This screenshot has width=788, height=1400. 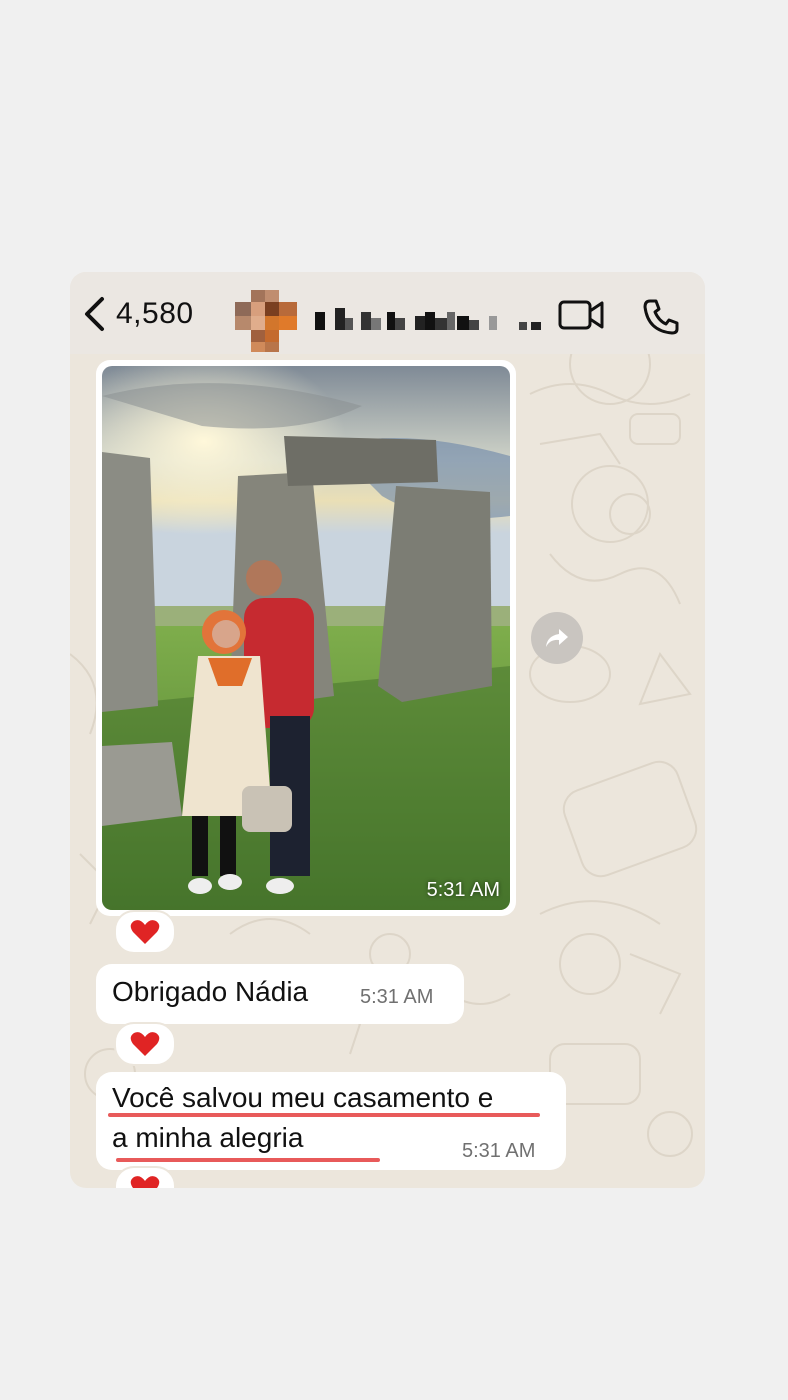 I want to click on message-text-line-1: Você salvou meu casamento e, so click(x=303, y=1097).